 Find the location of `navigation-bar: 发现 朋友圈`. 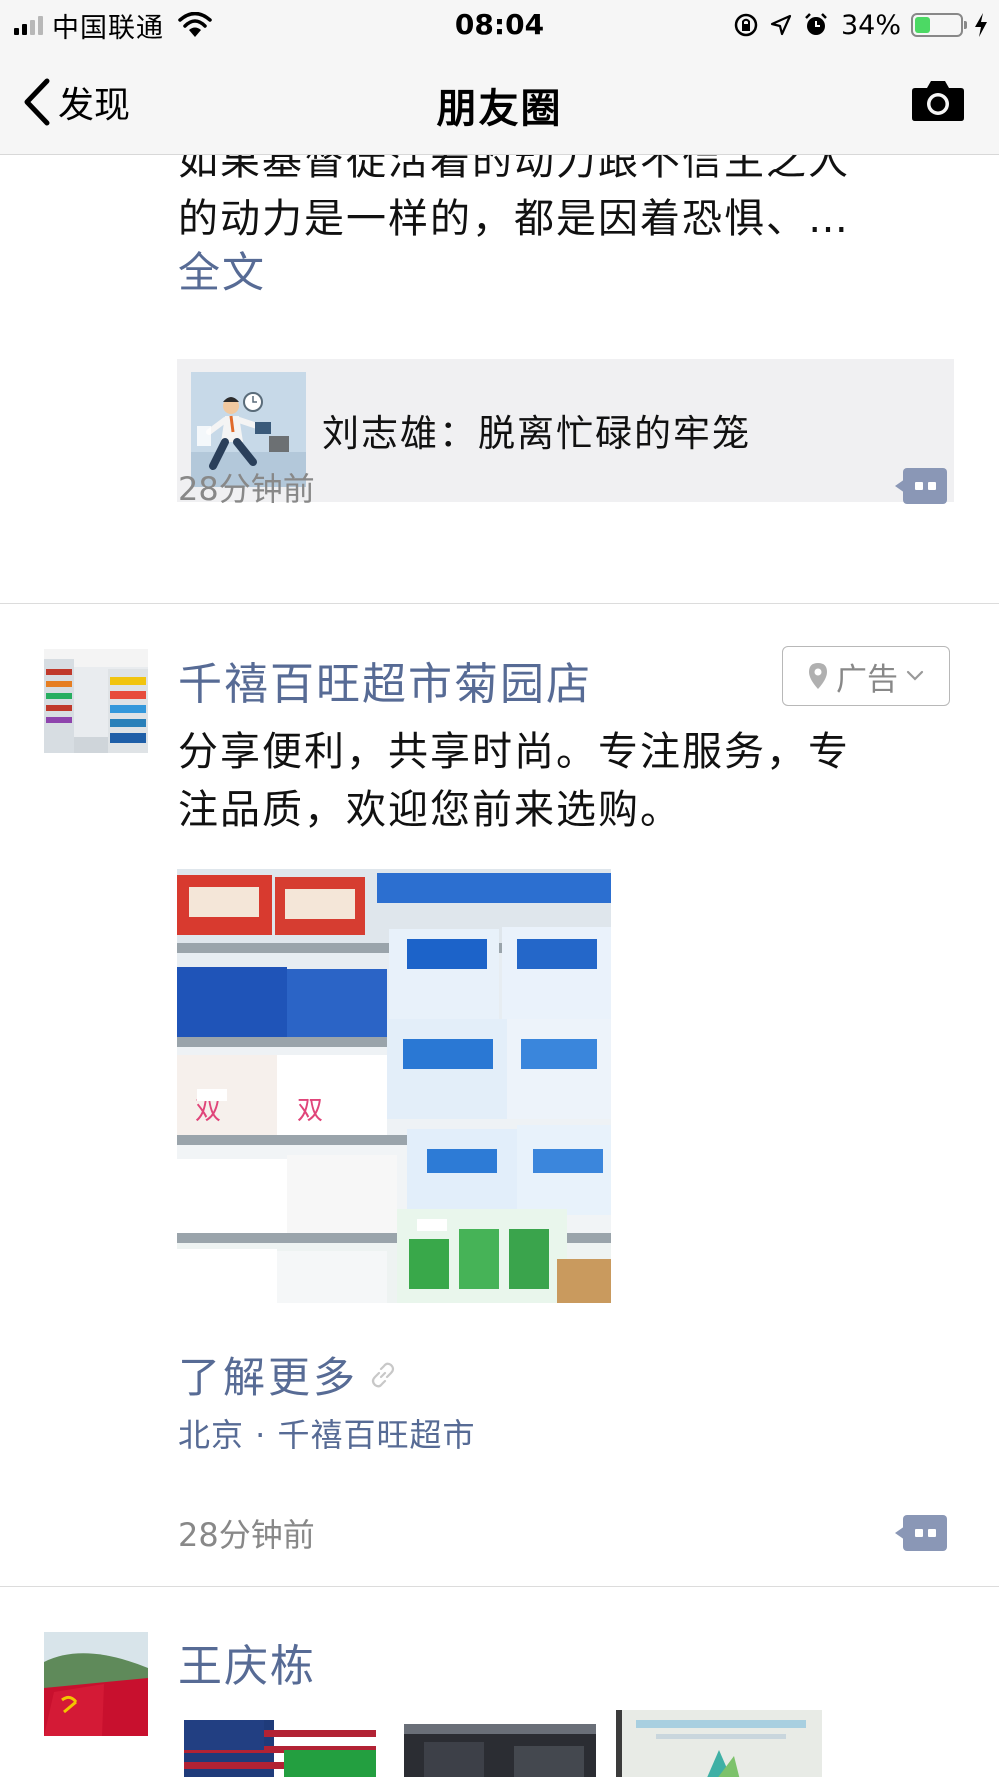

navigation-bar: 发现 朋友圈 is located at coordinates (499, 102).